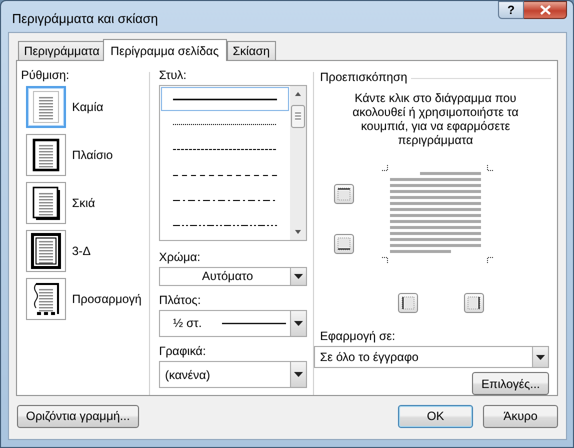 Image resolution: width=574 pixels, height=448 pixels. I want to click on line-style-option, so click(225, 99).